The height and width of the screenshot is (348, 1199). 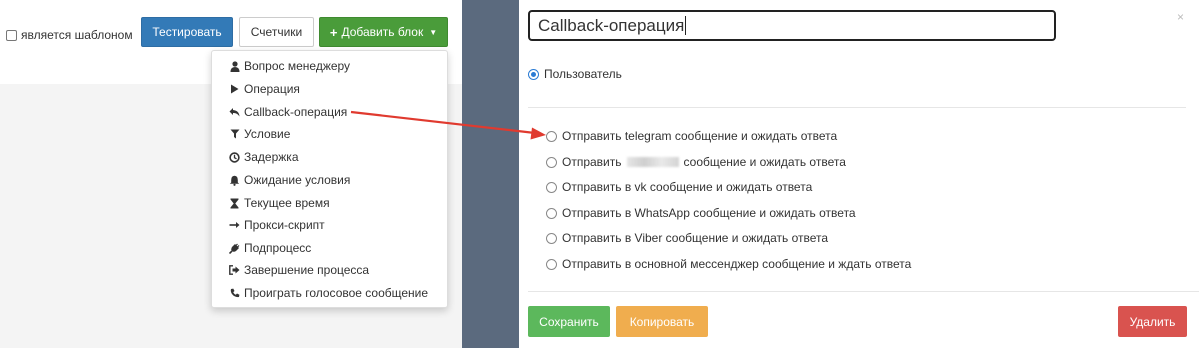 What do you see at coordinates (11, 35) in the screenshot?
I see `checkbox-box` at bounding box center [11, 35].